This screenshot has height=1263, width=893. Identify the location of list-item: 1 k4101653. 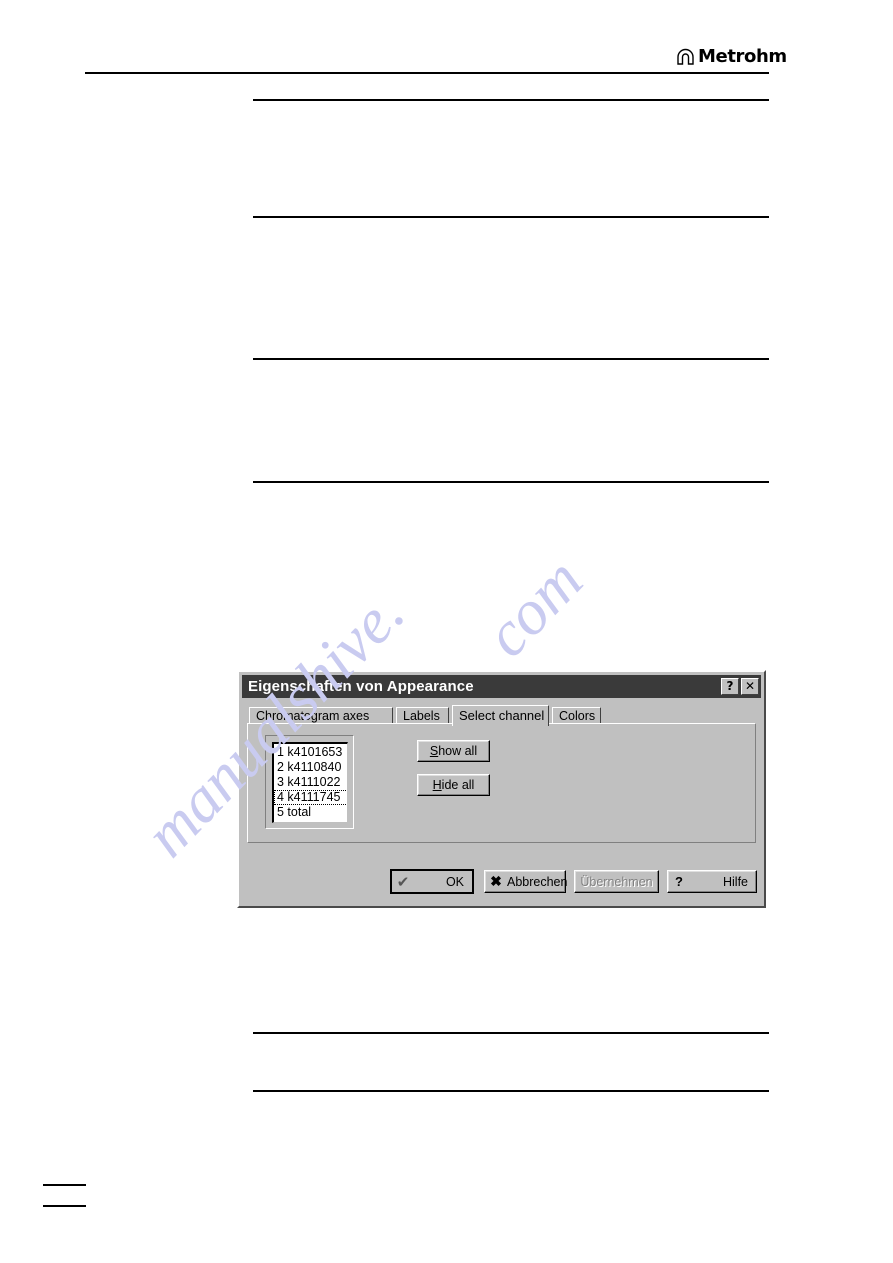
(310, 752).